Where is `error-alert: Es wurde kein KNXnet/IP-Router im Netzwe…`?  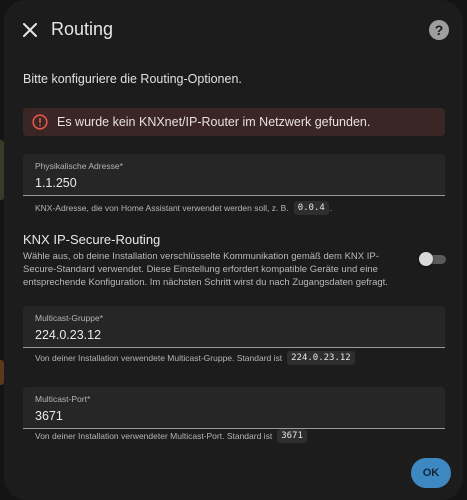 error-alert: Es wurde kein KNXnet/IP-Router im Netzwe… is located at coordinates (234, 122).